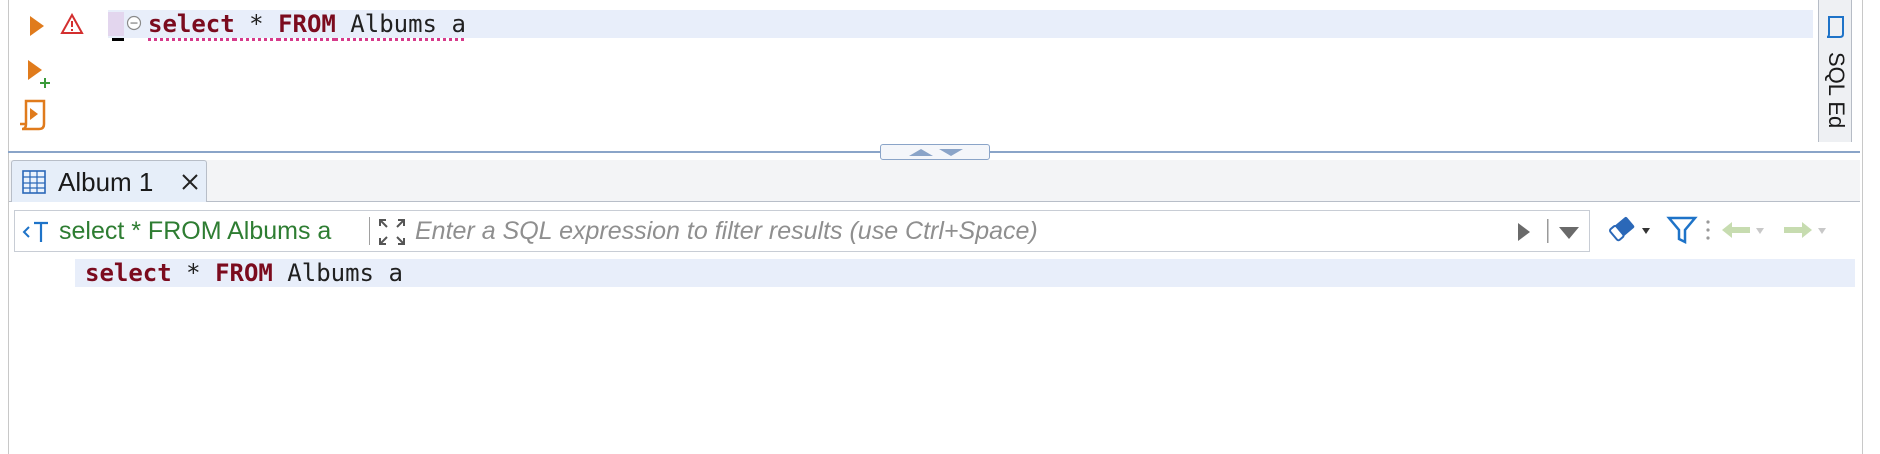 This screenshot has height=454, width=1880. I want to click on query-text-line: select * FROM Albums a, so click(965, 273).